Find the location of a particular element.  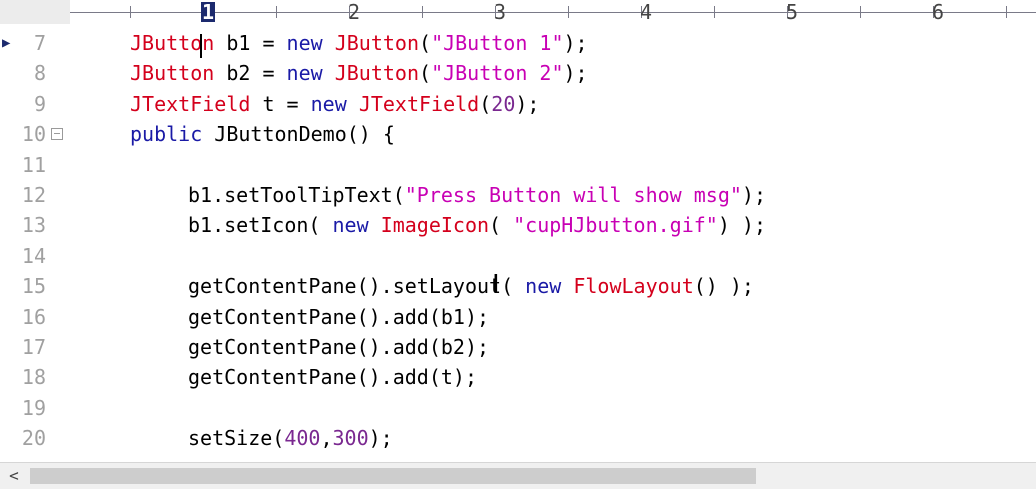

code-token: setSize( is located at coordinates (236, 438).